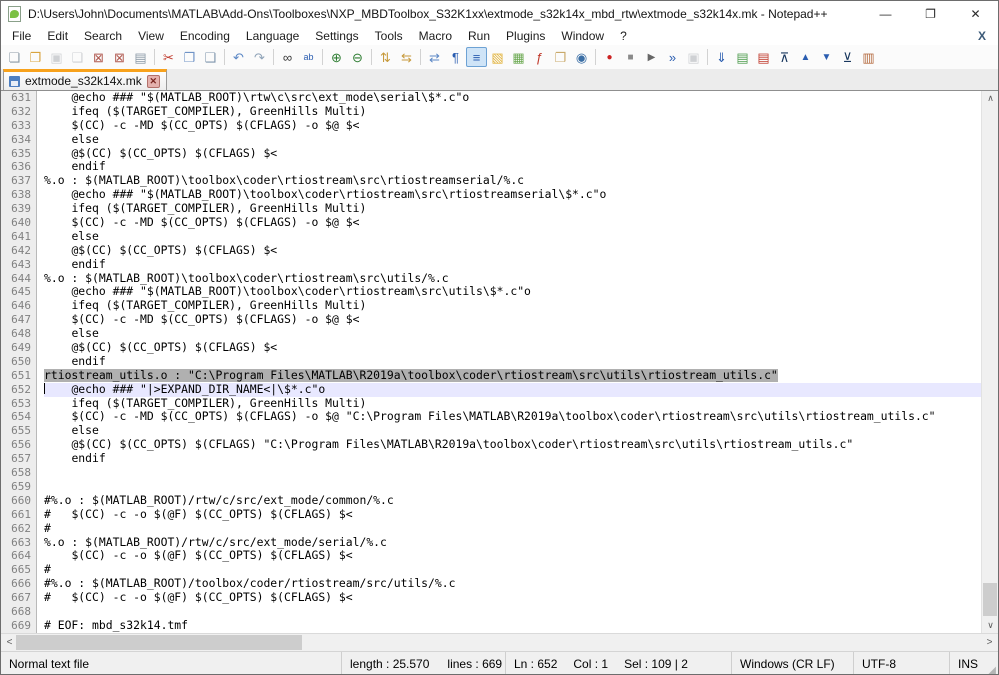 Image resolution: width=999 pixels, height=675 pixels. What do you see at coordinates (525, 36) in the screenshot?
I see `menu-item-plugins: Plugins` at bounding box center [525, 36].